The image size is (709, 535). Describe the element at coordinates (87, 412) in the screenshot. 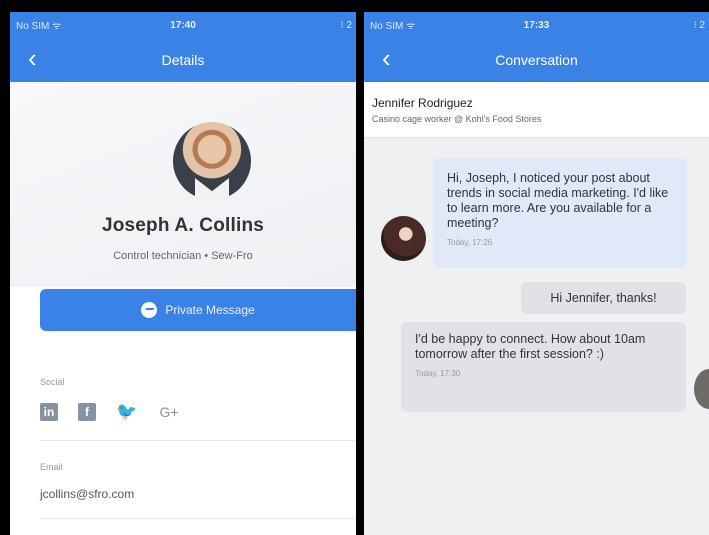

I see `facebook-icon: f` at that location.